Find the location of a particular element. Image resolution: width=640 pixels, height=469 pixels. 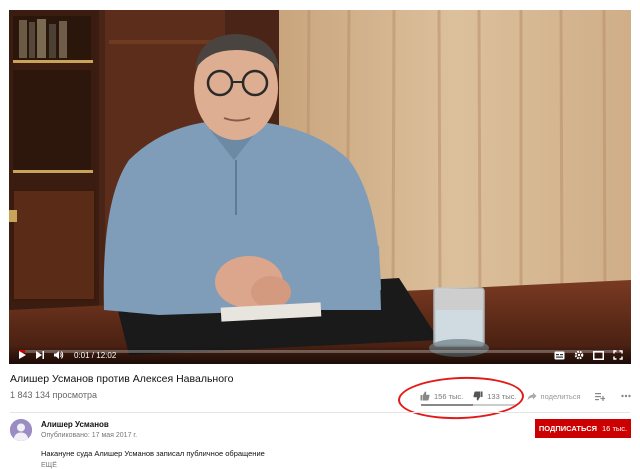

subscribe-button: ПОДПИСАТЬСЯ 16 тыс. is located at coordinates (583, 428).